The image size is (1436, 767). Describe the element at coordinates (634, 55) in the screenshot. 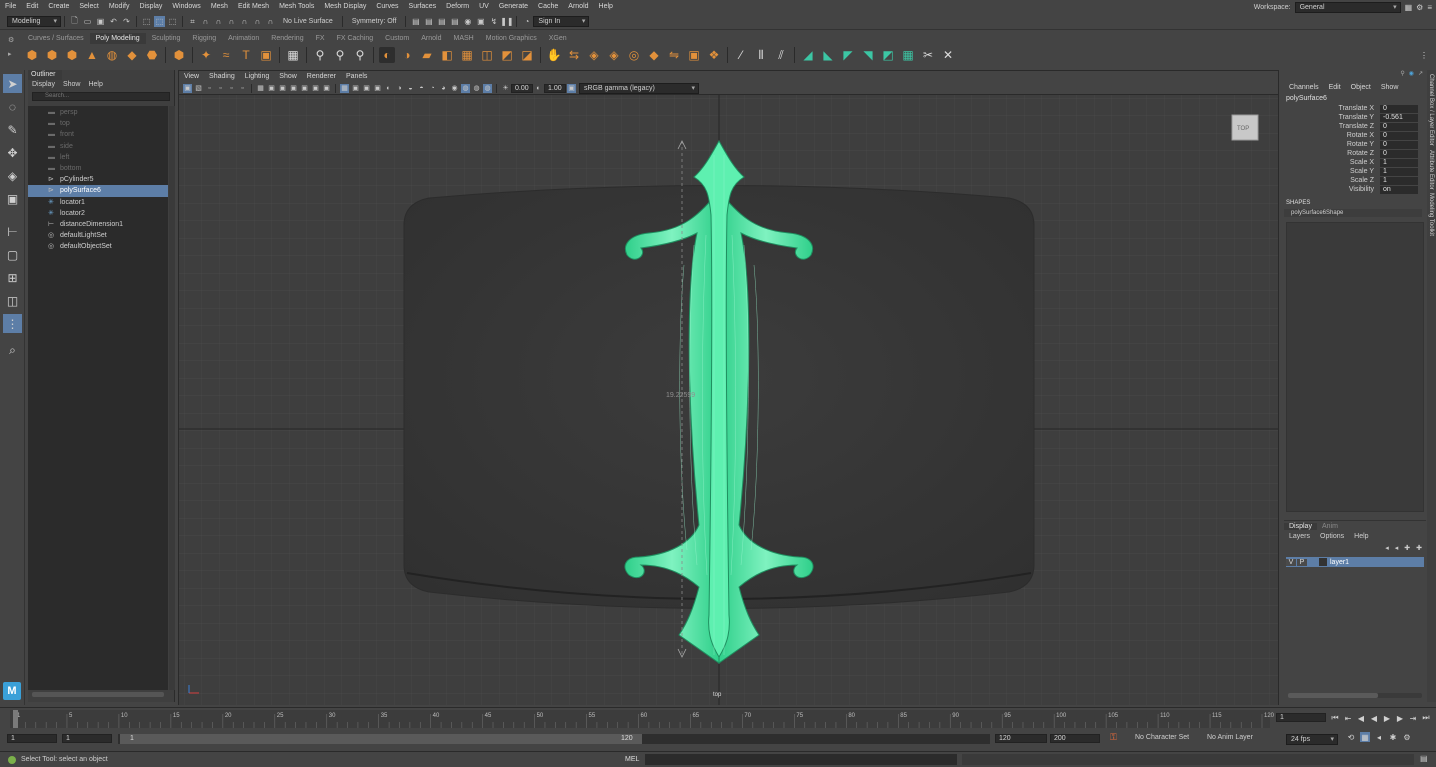

I see `boolean-icon: ◎` at that location.